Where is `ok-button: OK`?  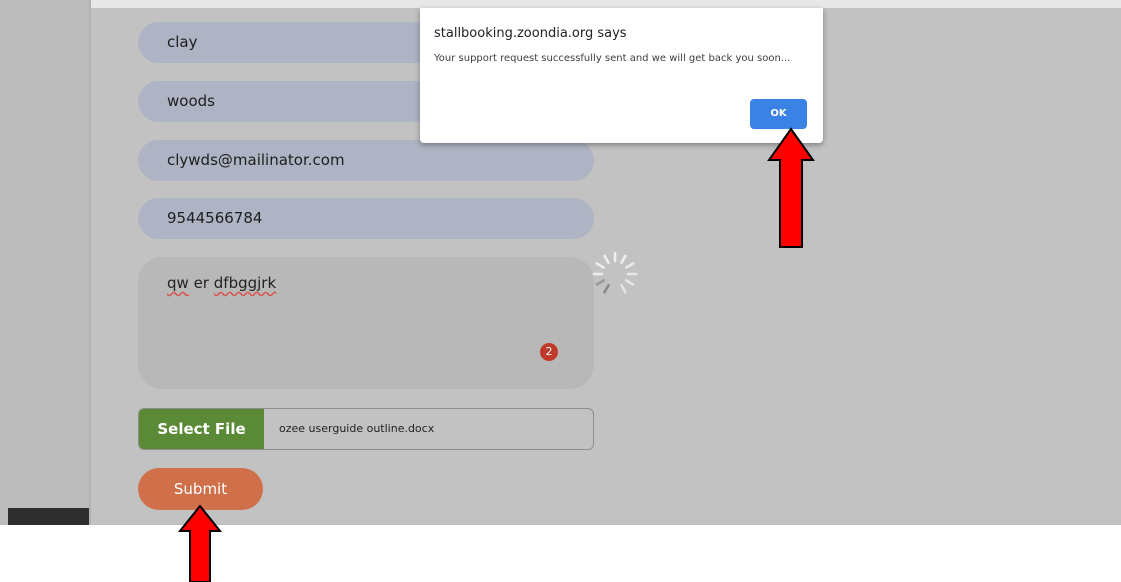
ok-button: OK is located at coordinates (778, 114).